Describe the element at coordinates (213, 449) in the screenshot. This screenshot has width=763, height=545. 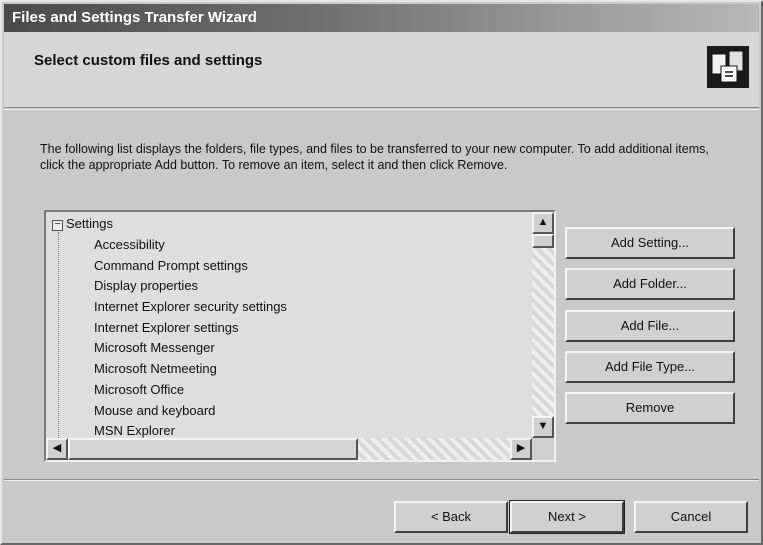
I see `horizontal-scroll-thumb` at that location.